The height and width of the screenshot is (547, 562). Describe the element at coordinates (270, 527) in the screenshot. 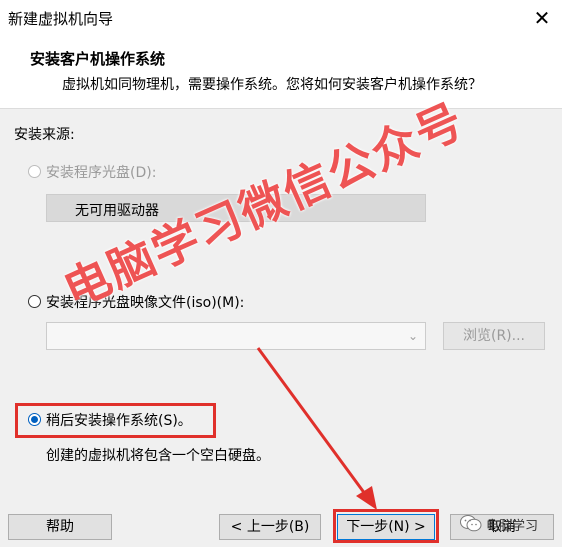

I see `back-button: < 上一步(B)` at that location.